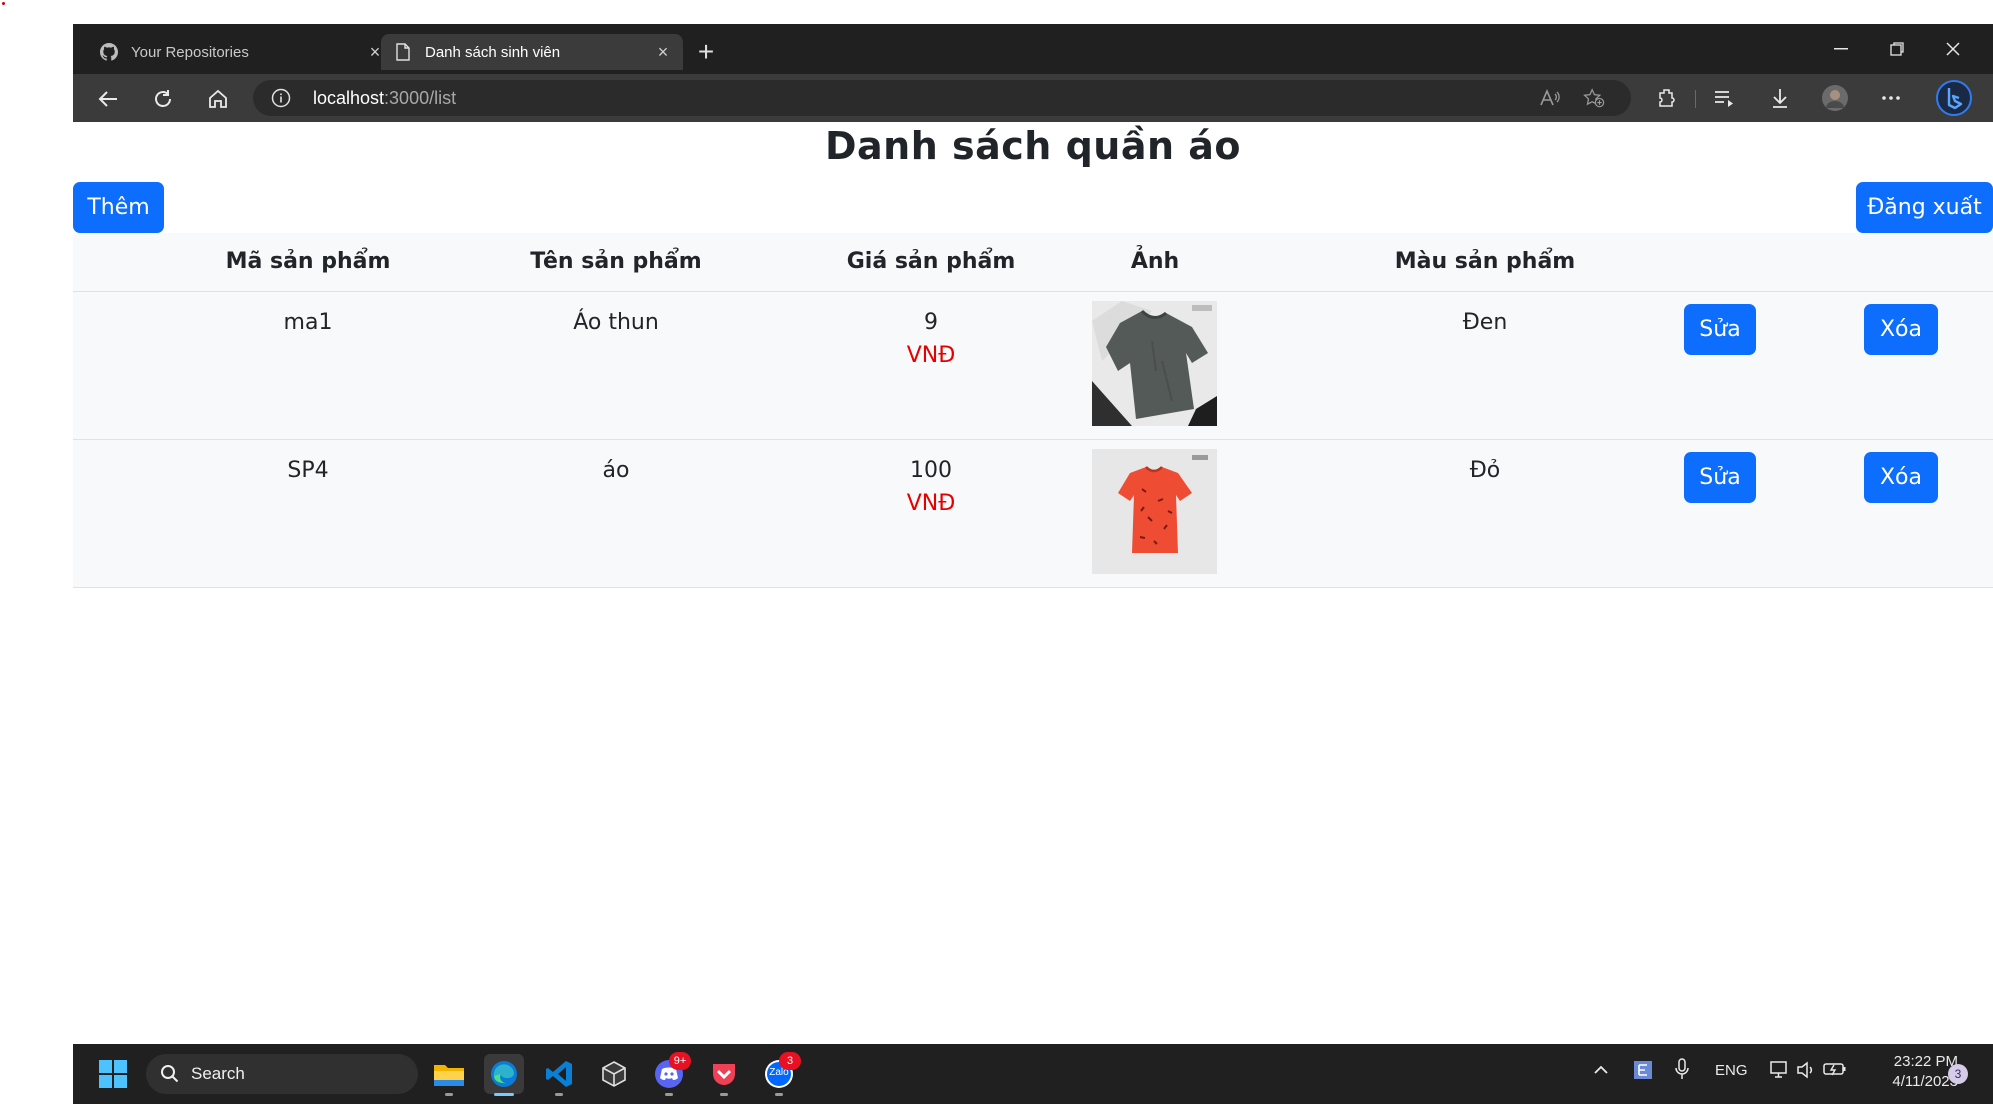 This screenshot has height=1104, width=1993. I want to click on browser-toolbar: localhost:3000/list, so click(1033, 98).